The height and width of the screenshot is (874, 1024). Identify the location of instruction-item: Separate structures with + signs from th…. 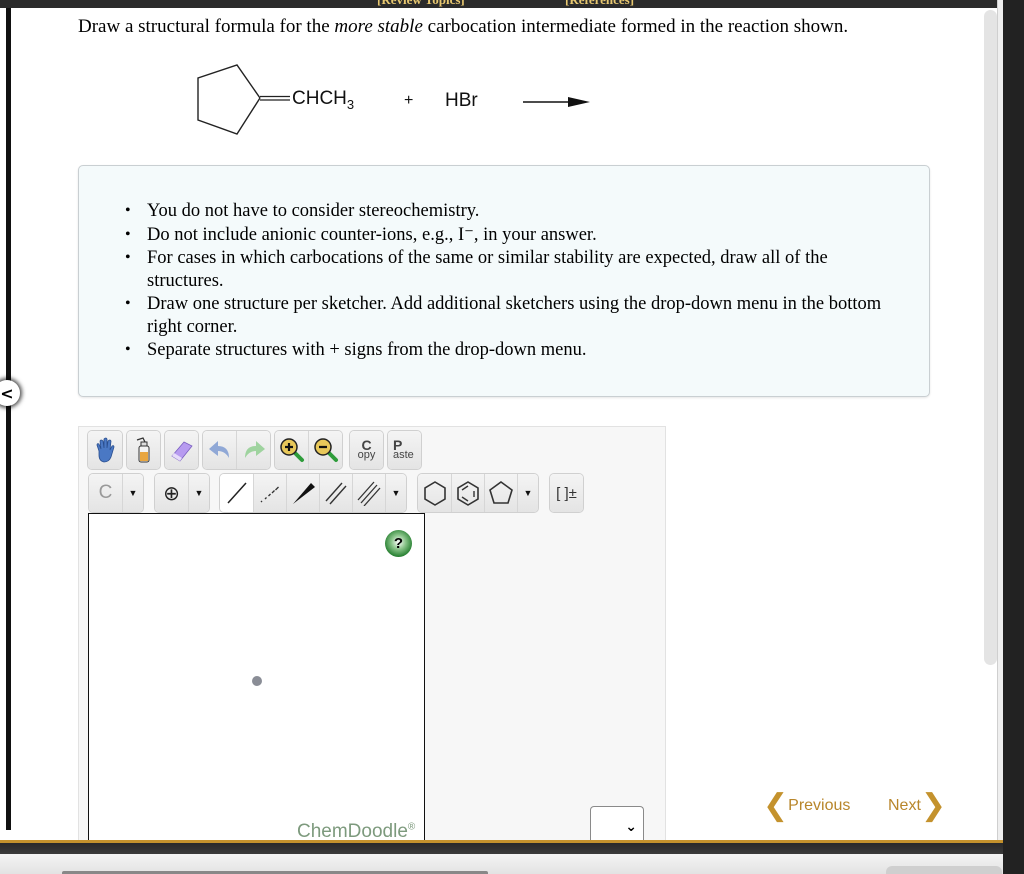
(516, 350).